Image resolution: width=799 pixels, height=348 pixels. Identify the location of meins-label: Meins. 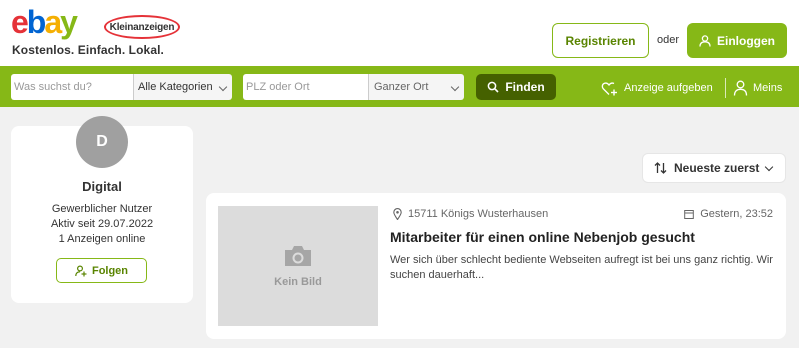
(768, 88).